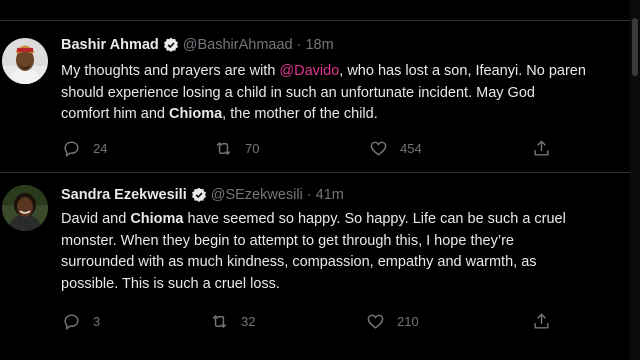 Image resolution: width=640 pixels, height=360 pixels. Describe the element at coordinates (330, 195) in the screenshot. I see `timestamp: 41m` at that location.